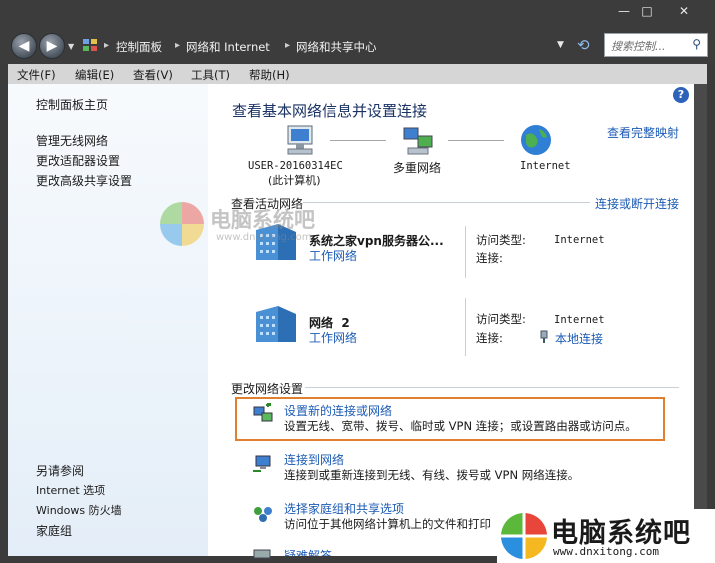 This screenshot has width=715, height=563. What do you see at coordinates (432, 475) in the screenshot?
I see `connect-to-network-desc: 连接到或重新连接到无线、有线、拨号或 VPN 网络连接。` at bounding box center [432, 475].